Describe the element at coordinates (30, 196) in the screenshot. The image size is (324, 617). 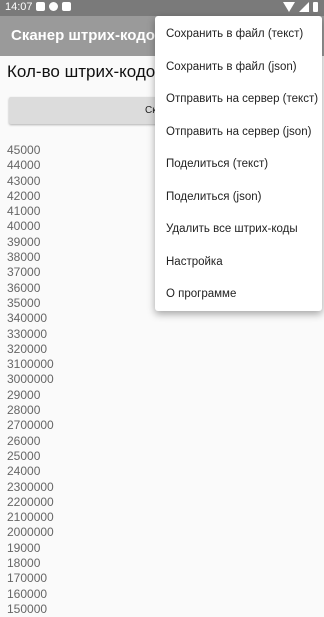
I see `barcode-item: 42000` at that location.